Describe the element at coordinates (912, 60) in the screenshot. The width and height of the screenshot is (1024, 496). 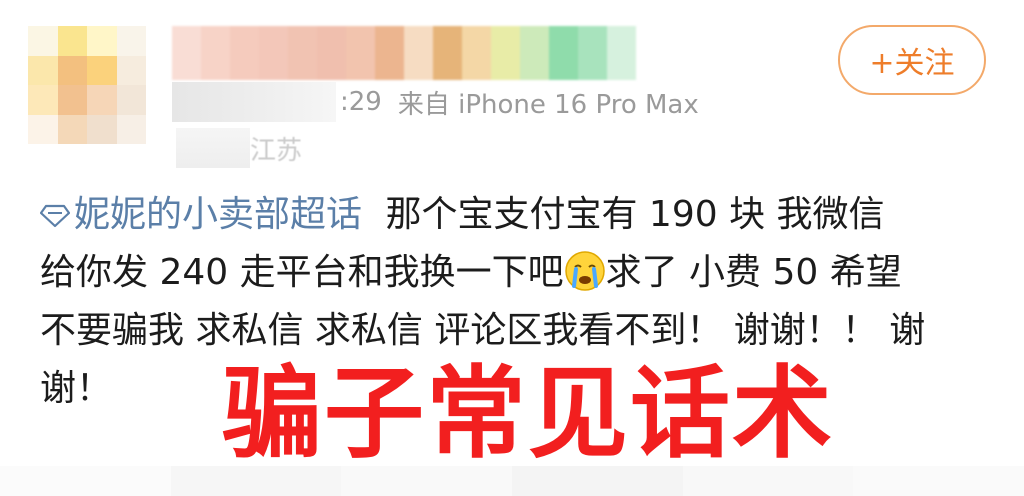
I see `follow-button: +关注` at that location.